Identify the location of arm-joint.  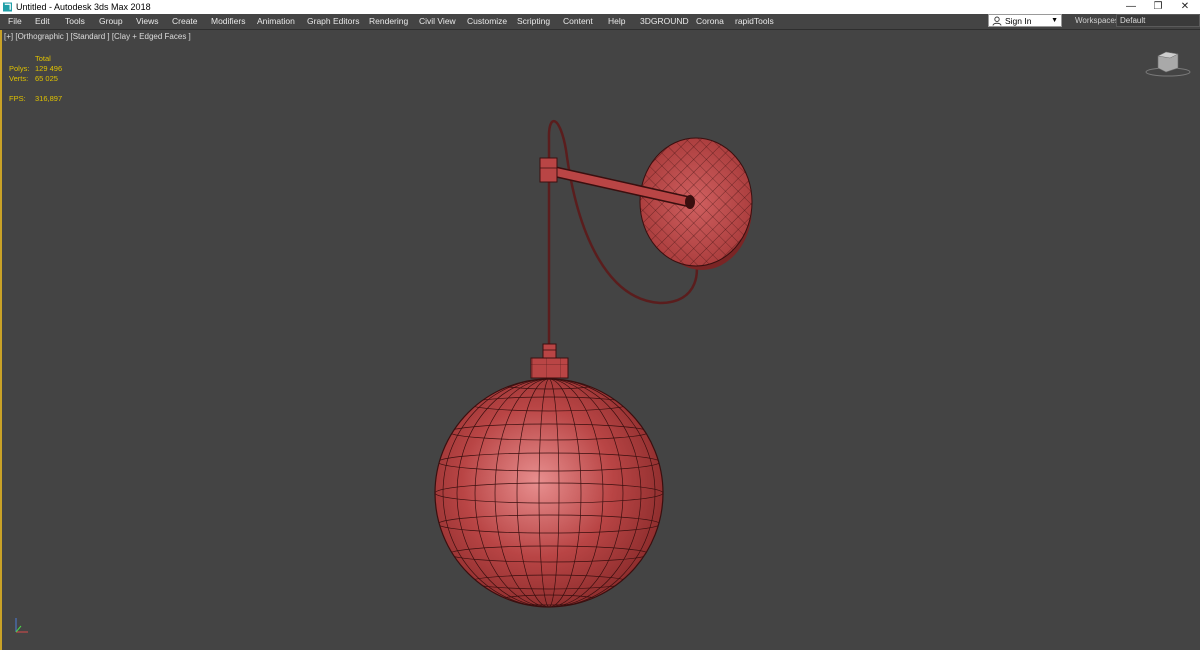
(548, 170).